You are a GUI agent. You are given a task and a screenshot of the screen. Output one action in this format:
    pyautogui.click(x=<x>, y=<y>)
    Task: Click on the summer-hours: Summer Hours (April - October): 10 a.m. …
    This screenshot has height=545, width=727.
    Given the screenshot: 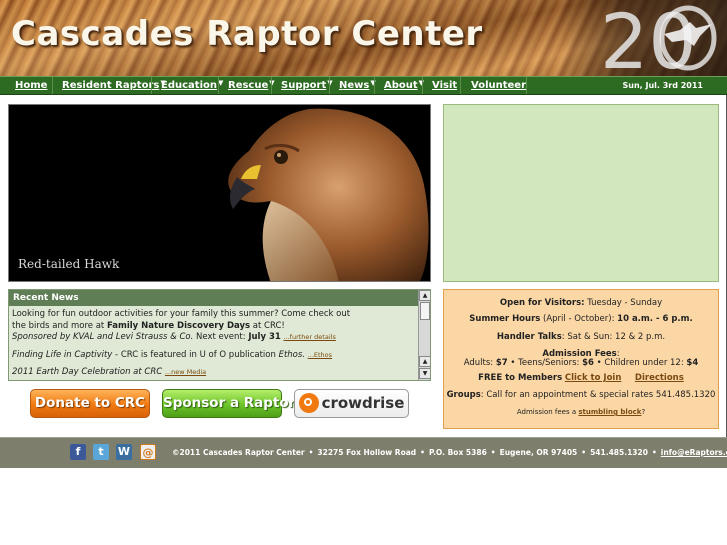 What is the action you would take?
    pyautogui.click(x=581, y=319)
    